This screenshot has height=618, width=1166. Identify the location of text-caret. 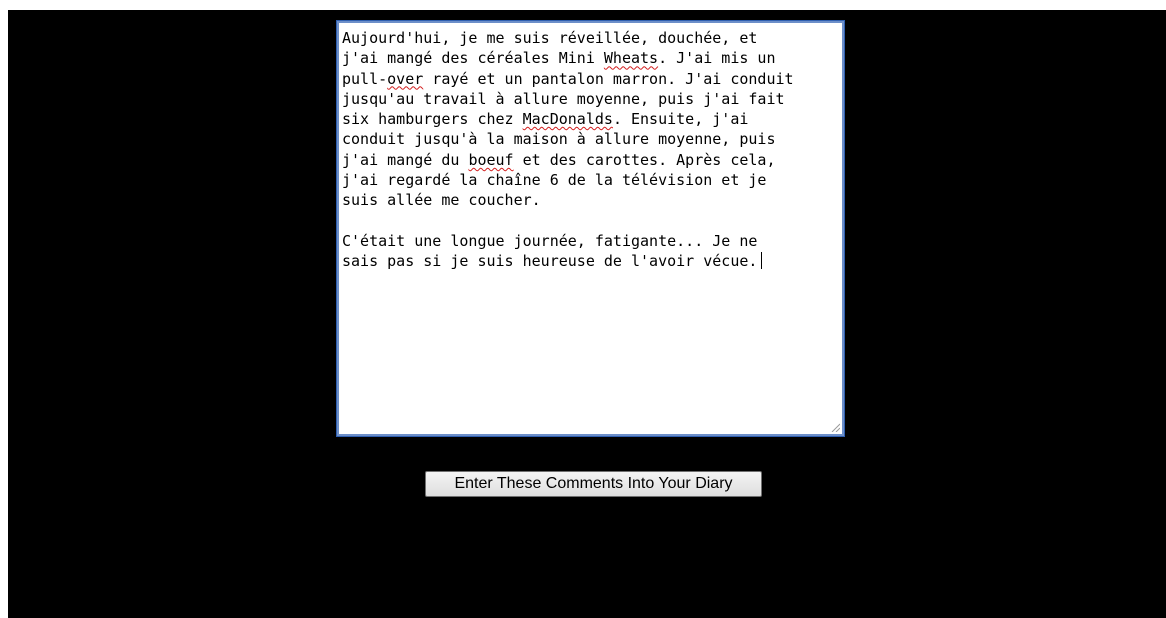
(762, 261).